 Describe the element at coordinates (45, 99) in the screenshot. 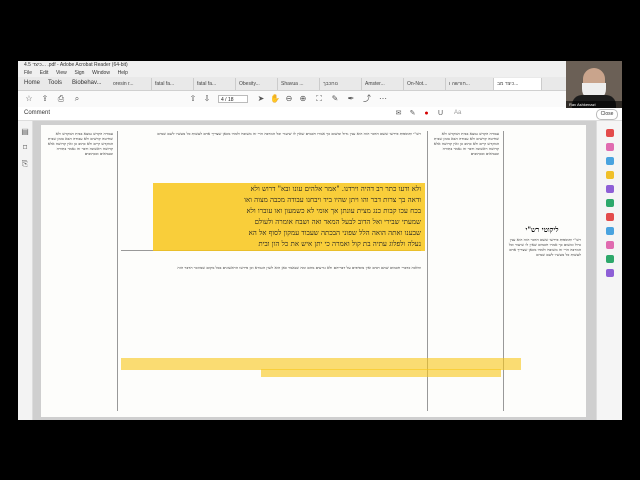

I see `upload-icon: ⇪` at that location.